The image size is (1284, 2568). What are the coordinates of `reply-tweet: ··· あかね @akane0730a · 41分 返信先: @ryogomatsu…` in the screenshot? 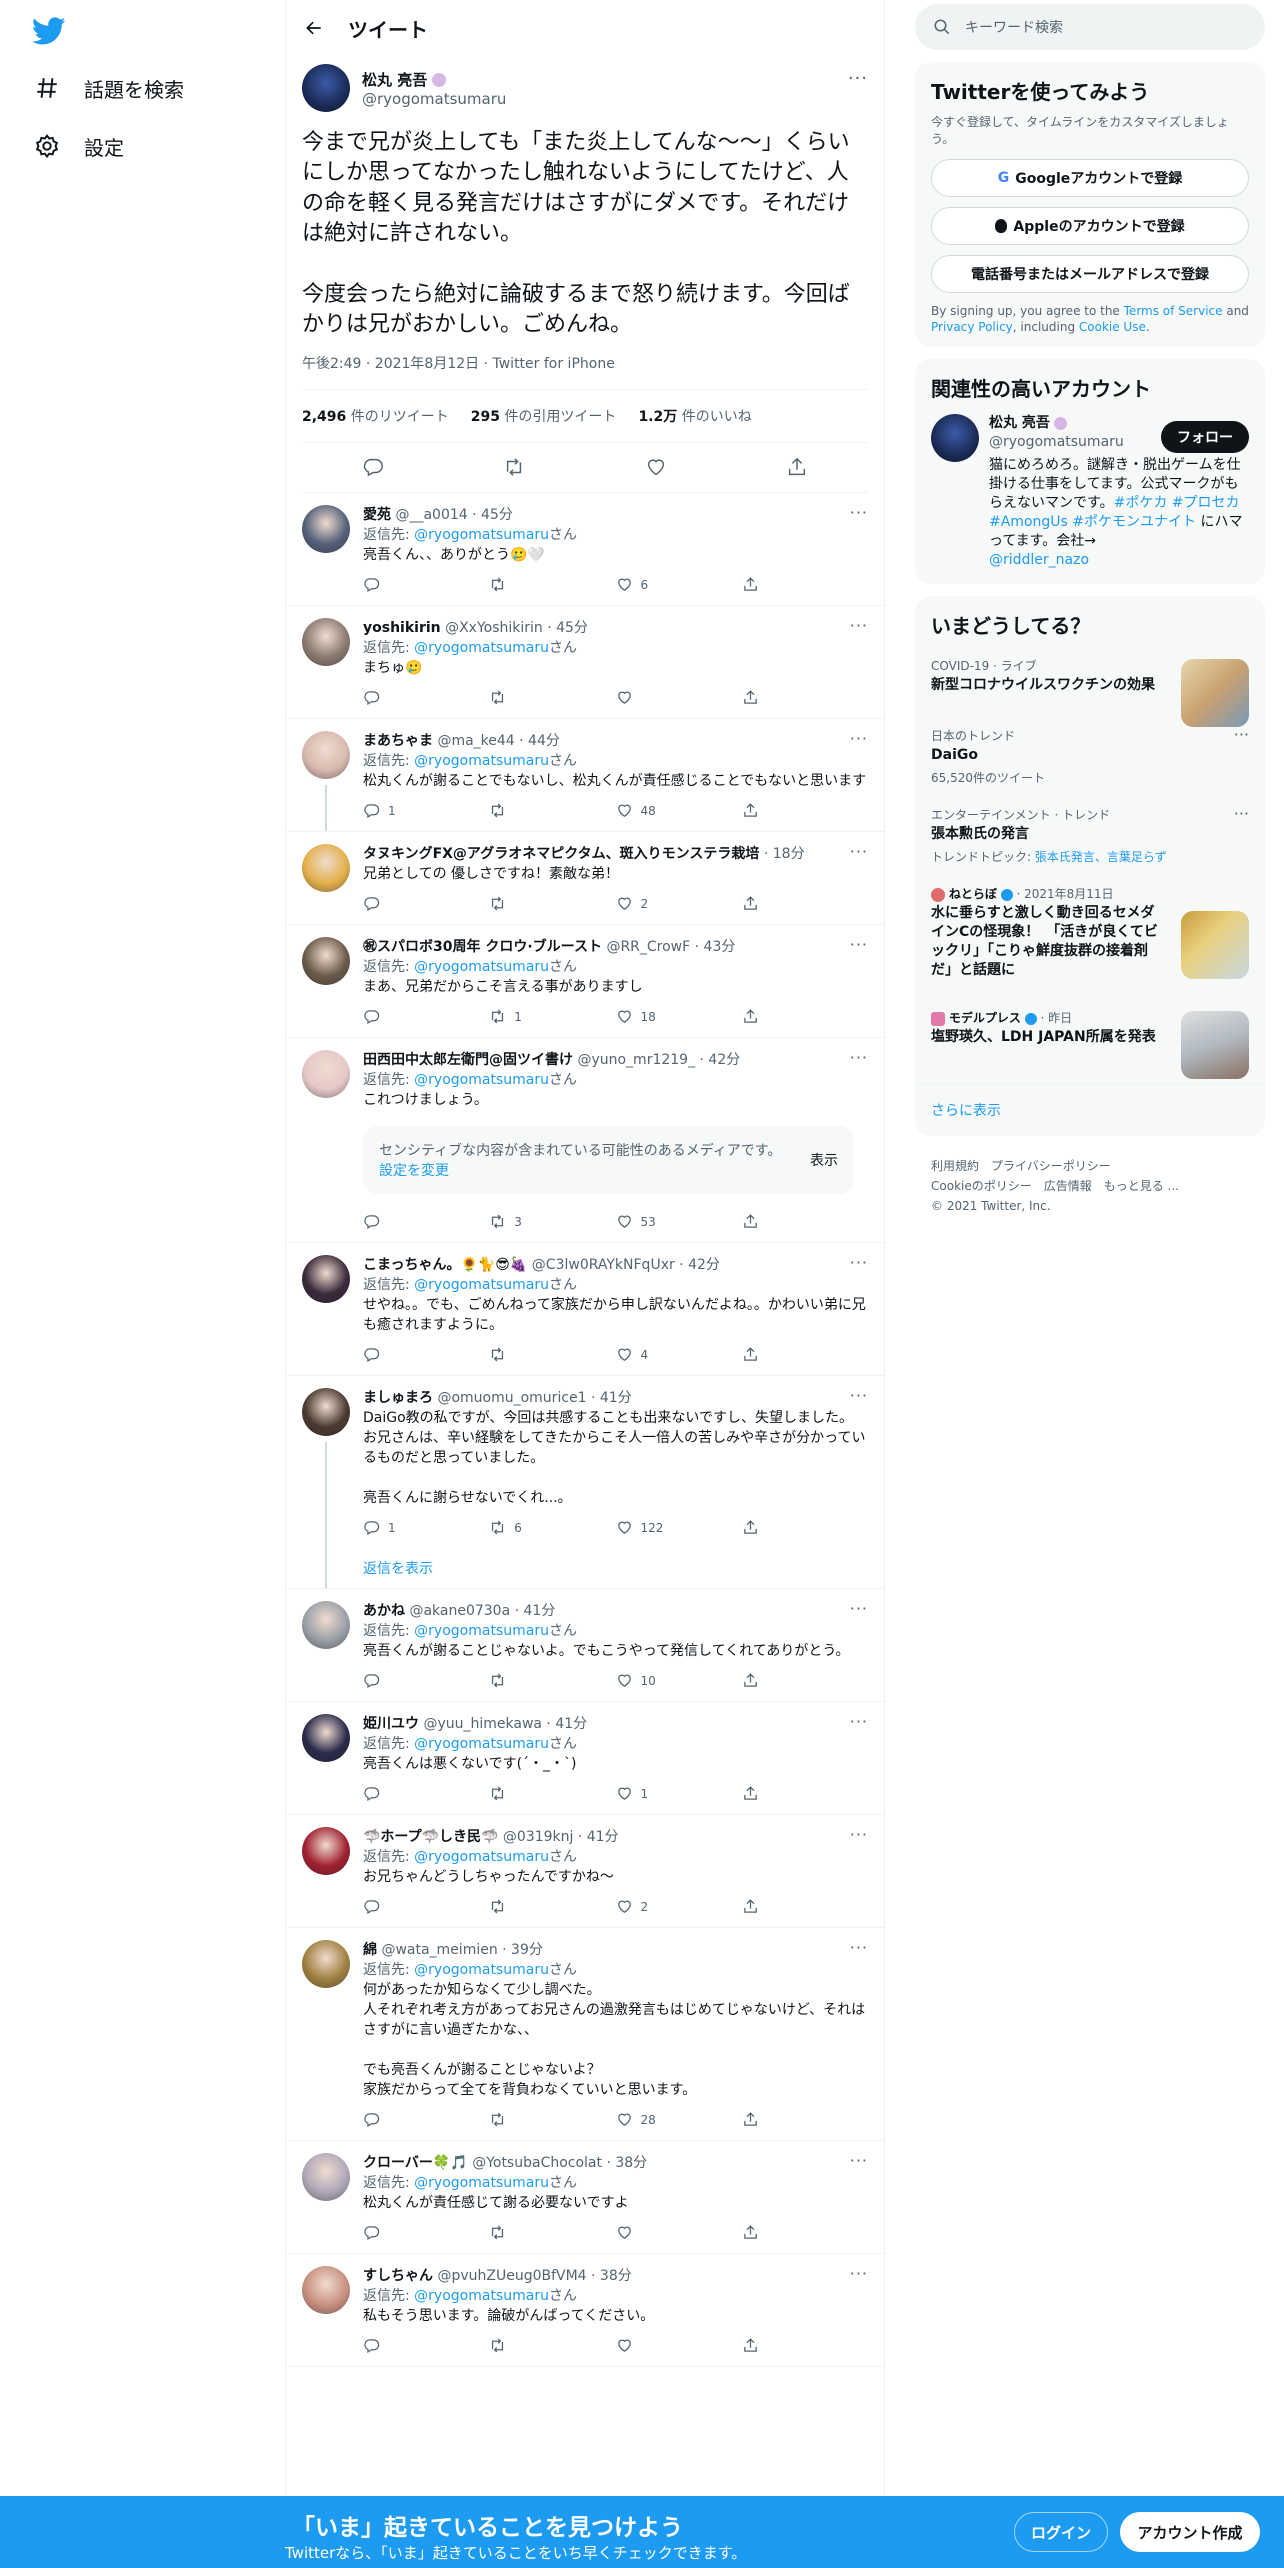 It's located at (585, 1645).